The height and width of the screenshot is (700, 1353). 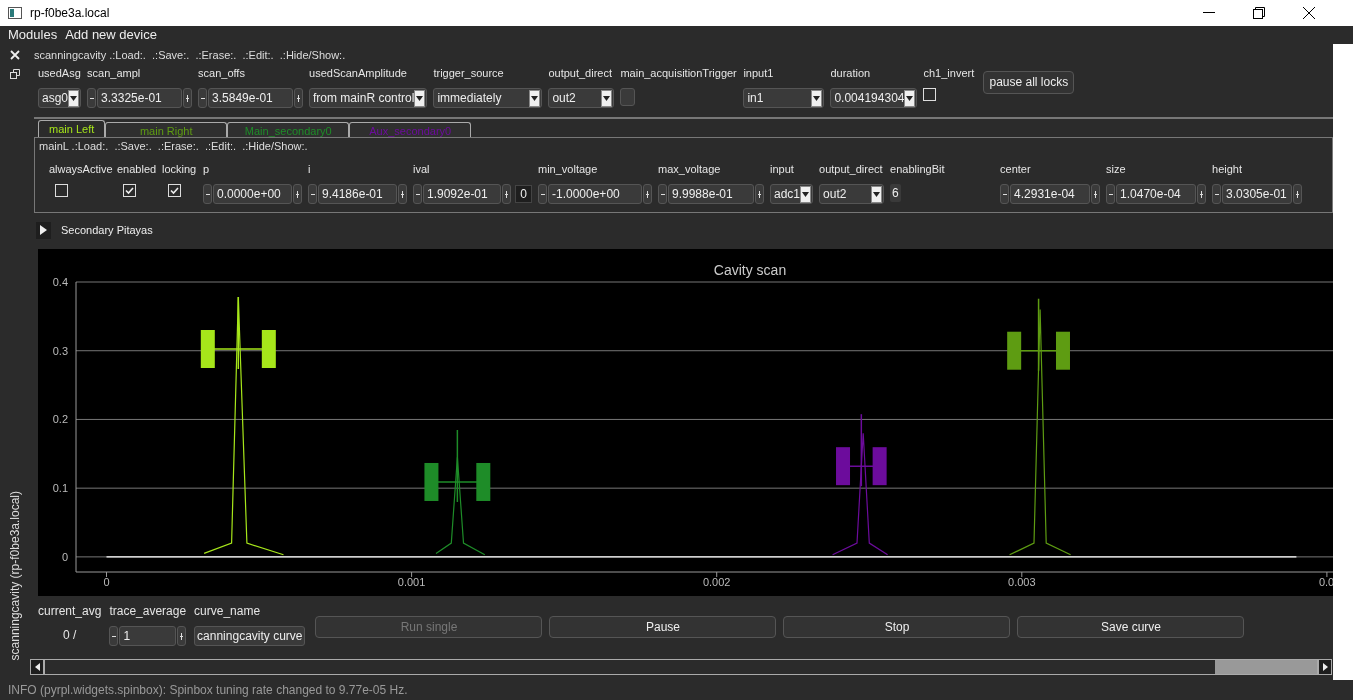 What do you see at coordinates (148, 636) in the screenshot?
I see `number-field: 1` at bounding box center [148, 636].